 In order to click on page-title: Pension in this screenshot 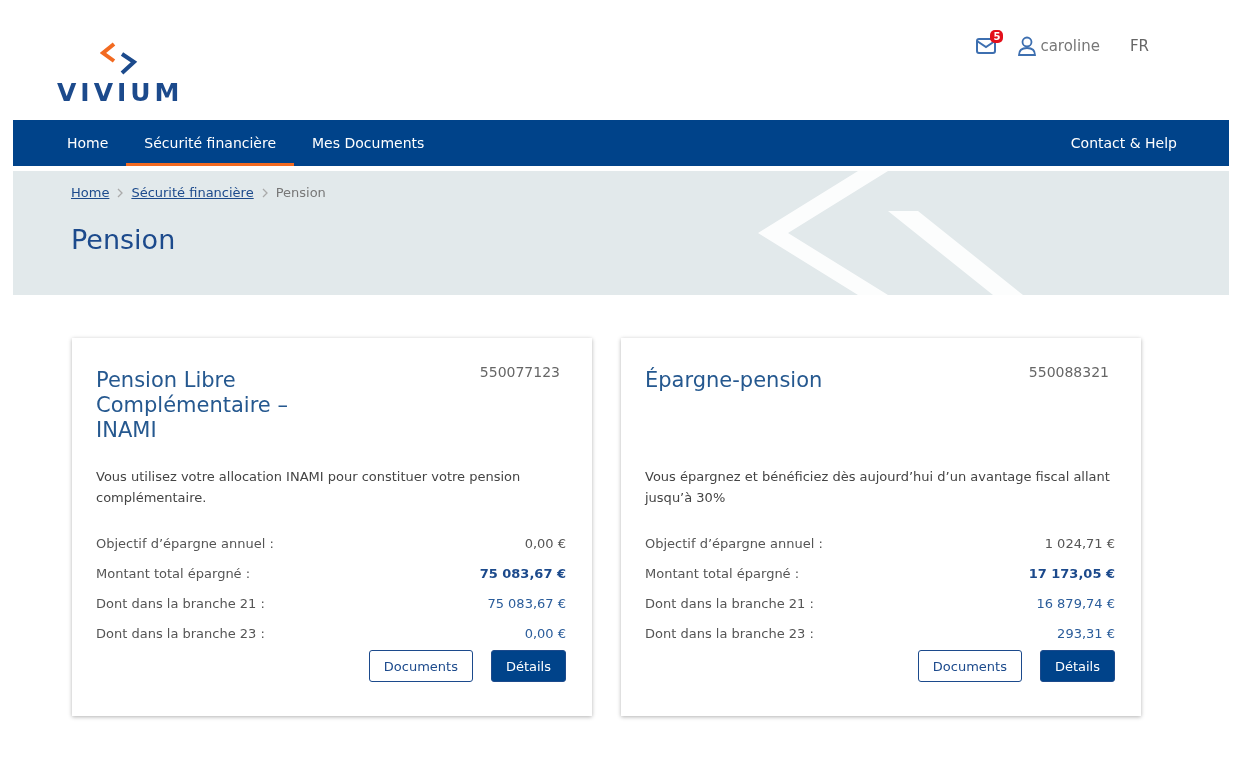, I will do `click(124, 239)`.